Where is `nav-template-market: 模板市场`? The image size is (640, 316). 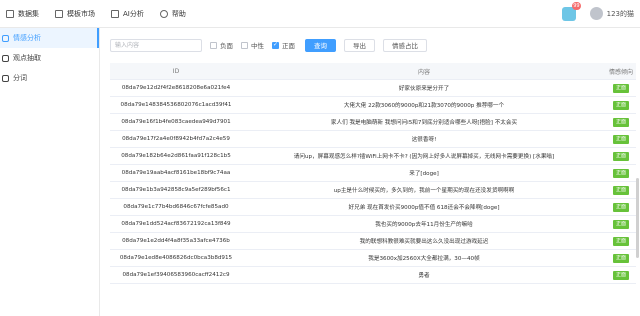
nav-template-market: 模板市场 is located at coordinates (75, 14).